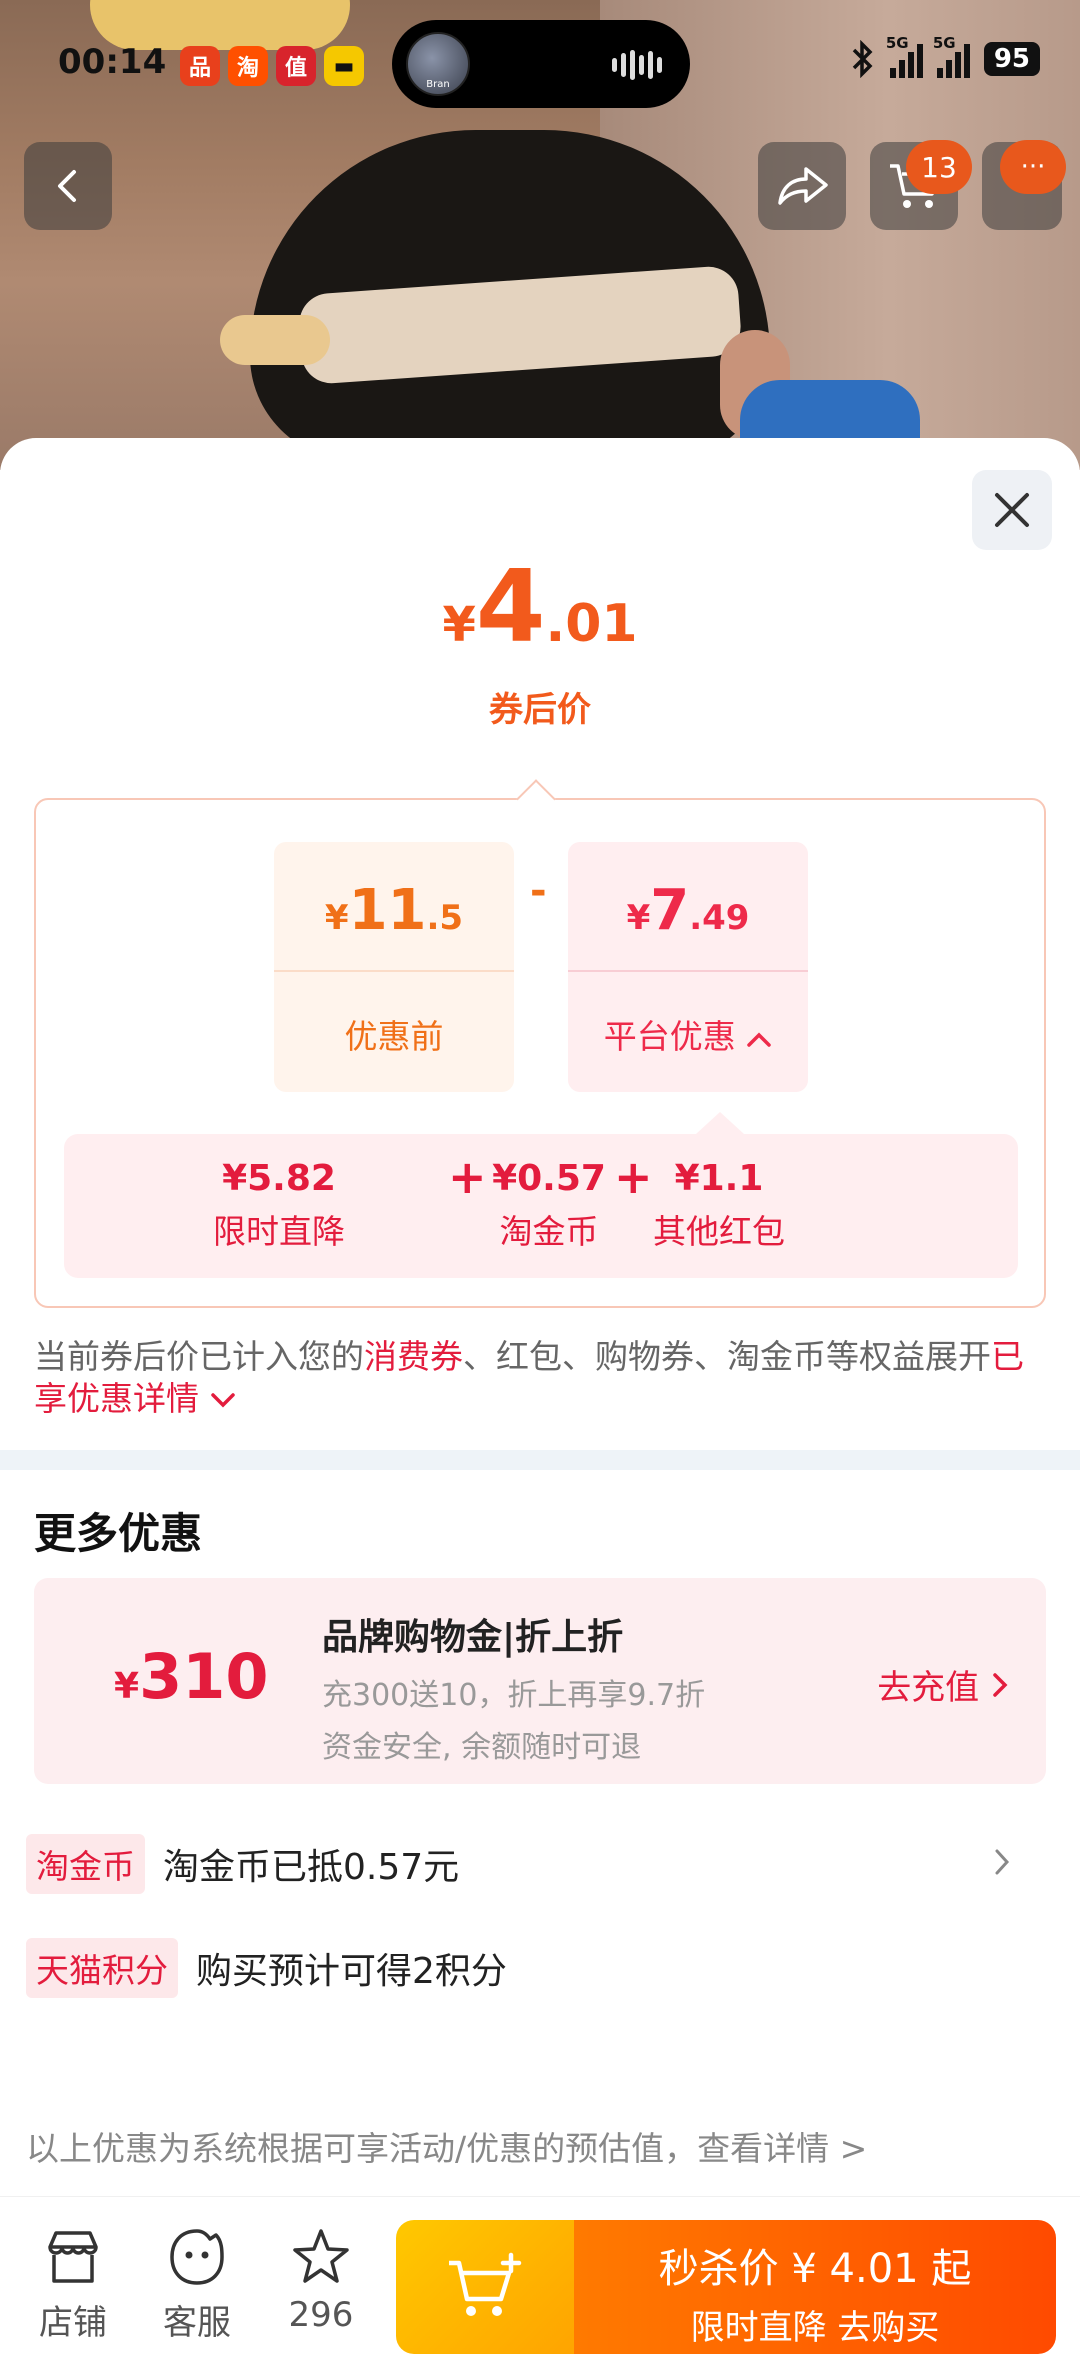 The image size is (1080, 2376). I want to click on audio-wave-icon, so click(637, 65).